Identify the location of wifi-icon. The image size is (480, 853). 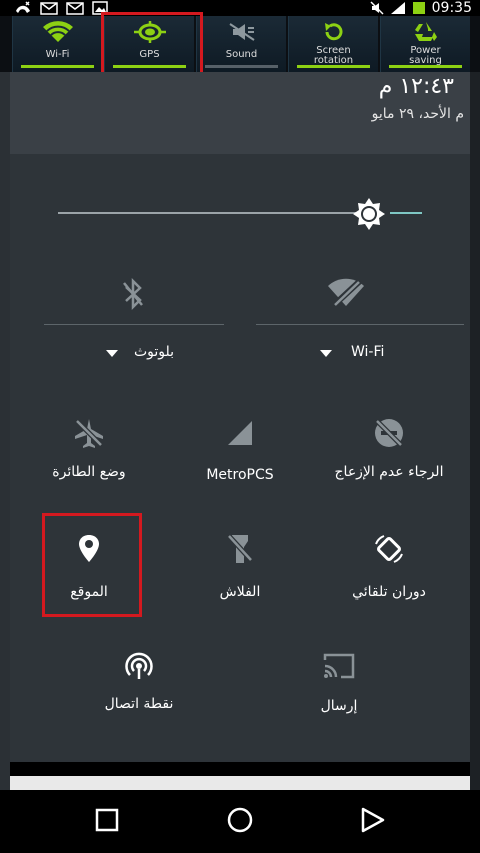
(58, 32).